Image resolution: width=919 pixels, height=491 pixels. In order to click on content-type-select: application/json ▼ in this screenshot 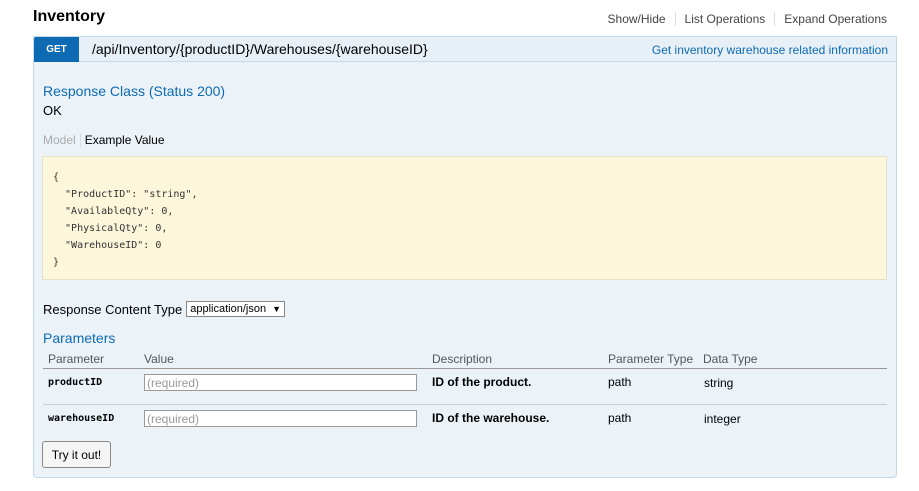, I will do `click(236, 309)`.